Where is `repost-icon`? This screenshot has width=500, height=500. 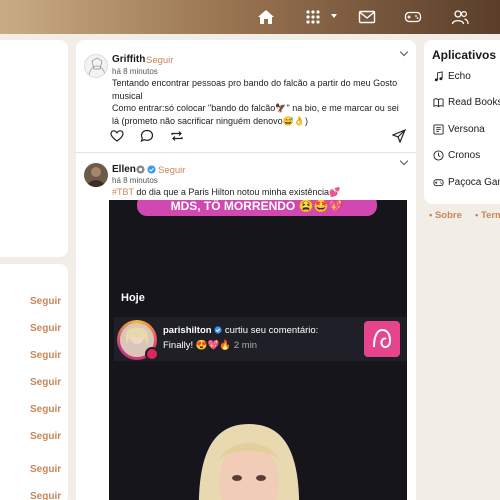 repost-icon is located at coordinates (177, 136).